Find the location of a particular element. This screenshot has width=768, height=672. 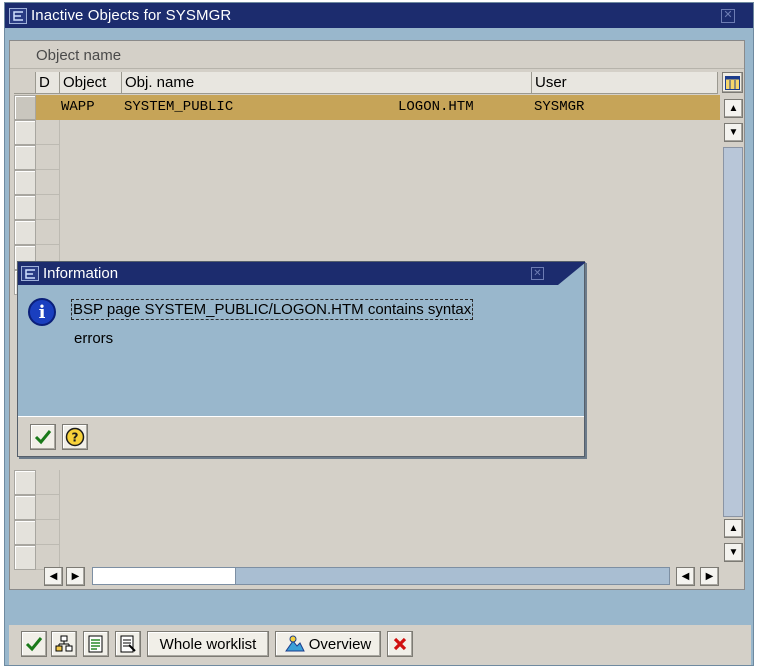

cell-object: WAPP is located at coordinates (78, 107).